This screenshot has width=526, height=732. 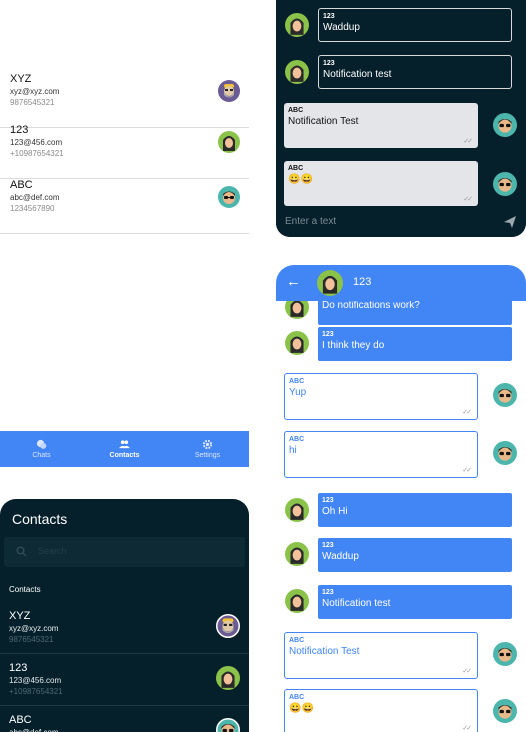 I want to click on contact-row: XYZ xyz@xyz.com 9876545321, so click(x=124, y=628).